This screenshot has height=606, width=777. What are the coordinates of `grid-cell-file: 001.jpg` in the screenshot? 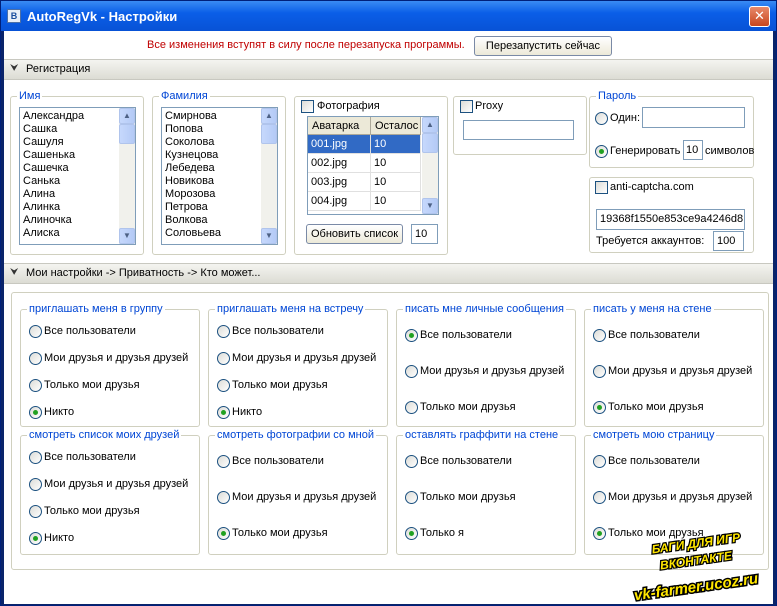 It's located at (339, 144).